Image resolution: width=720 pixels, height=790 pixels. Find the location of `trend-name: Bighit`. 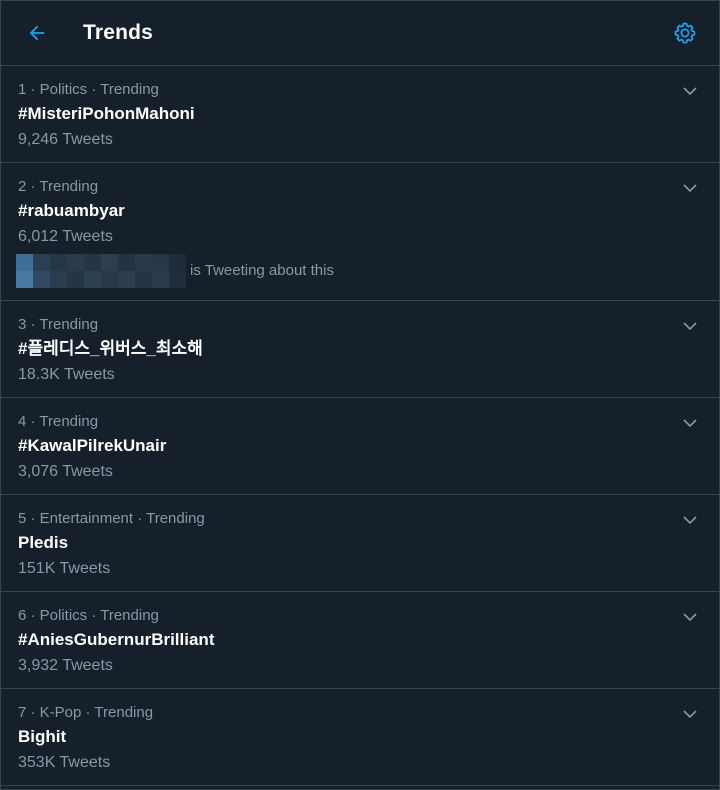

trend-name: Bighit is located at coordinates (42, 736).